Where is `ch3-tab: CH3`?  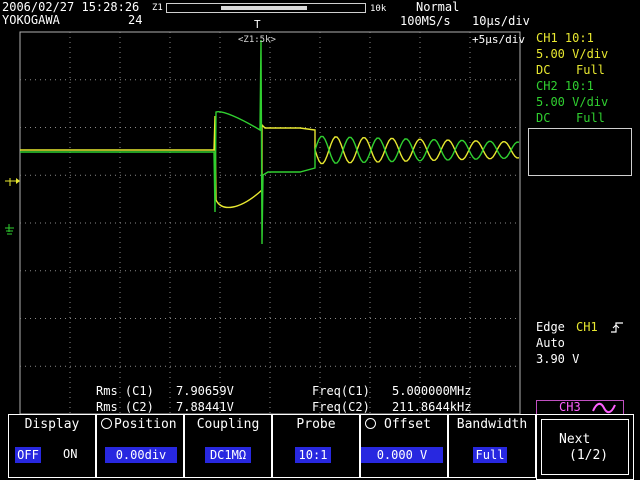 ch3-tab: CH3 is located at coordinates (580, 407).